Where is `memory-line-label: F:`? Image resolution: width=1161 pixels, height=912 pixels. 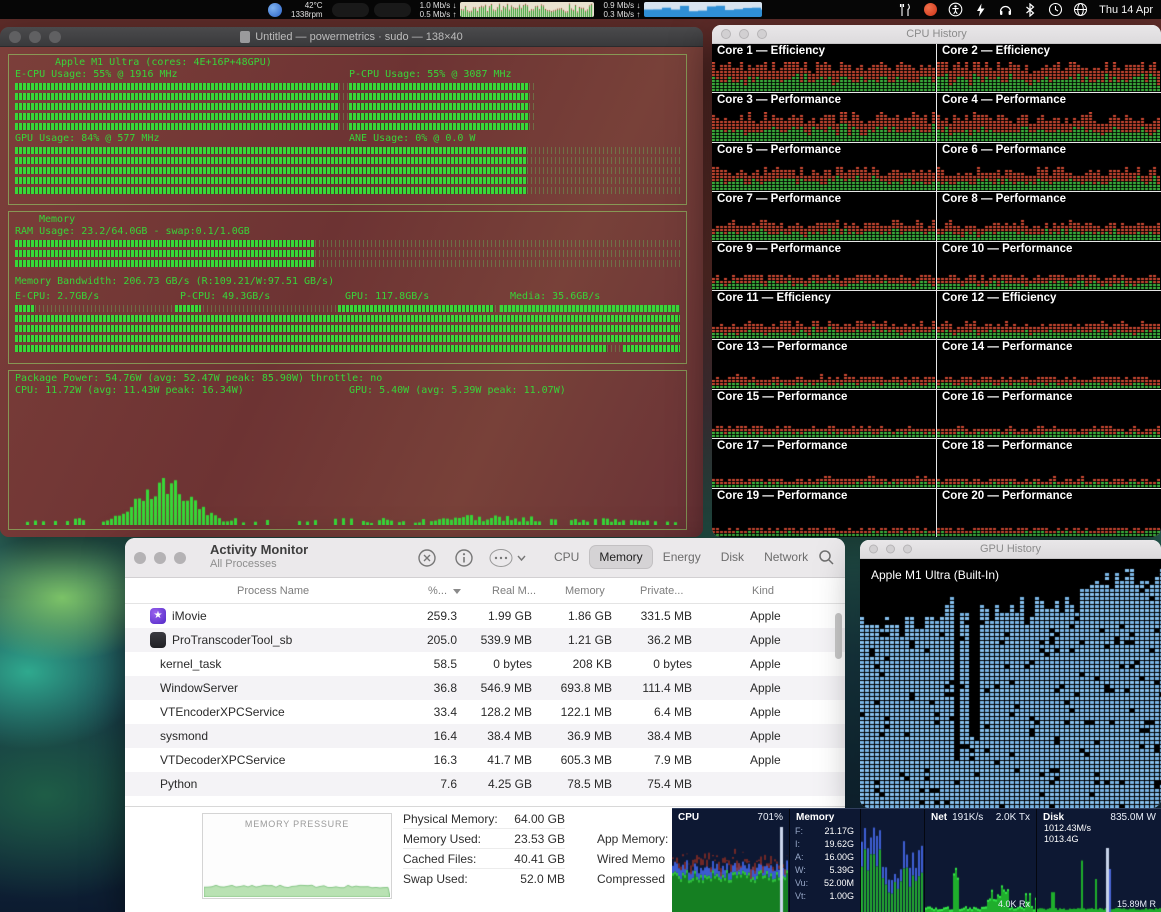 memory-line-label: F: is located at coordinates (799, 831).